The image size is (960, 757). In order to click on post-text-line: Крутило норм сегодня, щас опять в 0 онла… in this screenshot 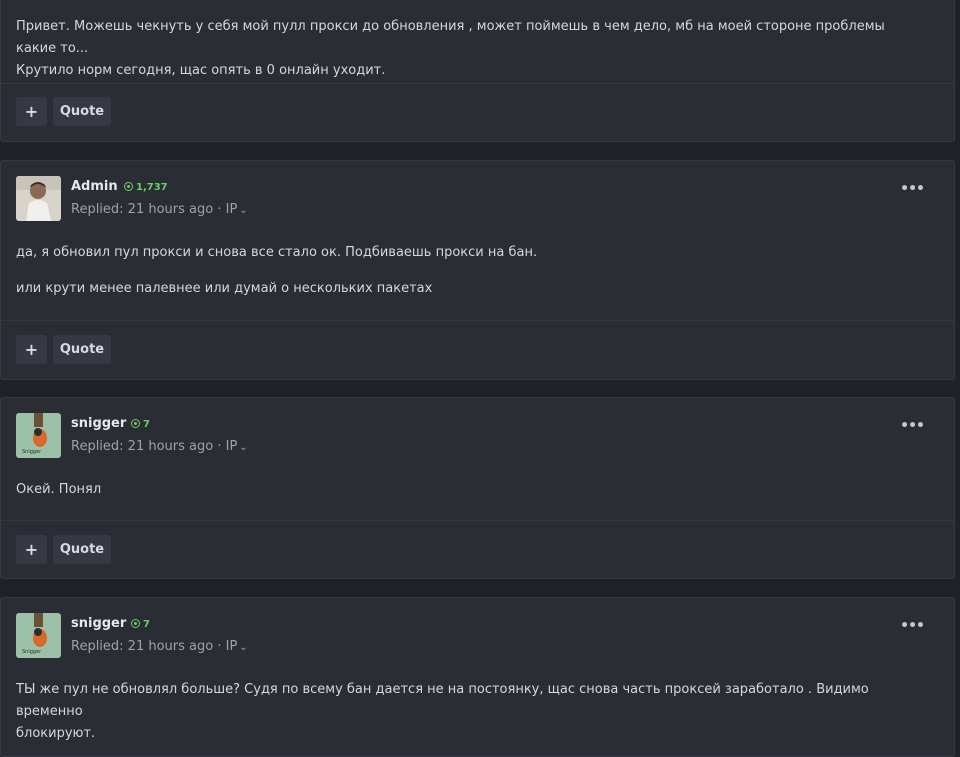, I will do `click(201, 70)`.